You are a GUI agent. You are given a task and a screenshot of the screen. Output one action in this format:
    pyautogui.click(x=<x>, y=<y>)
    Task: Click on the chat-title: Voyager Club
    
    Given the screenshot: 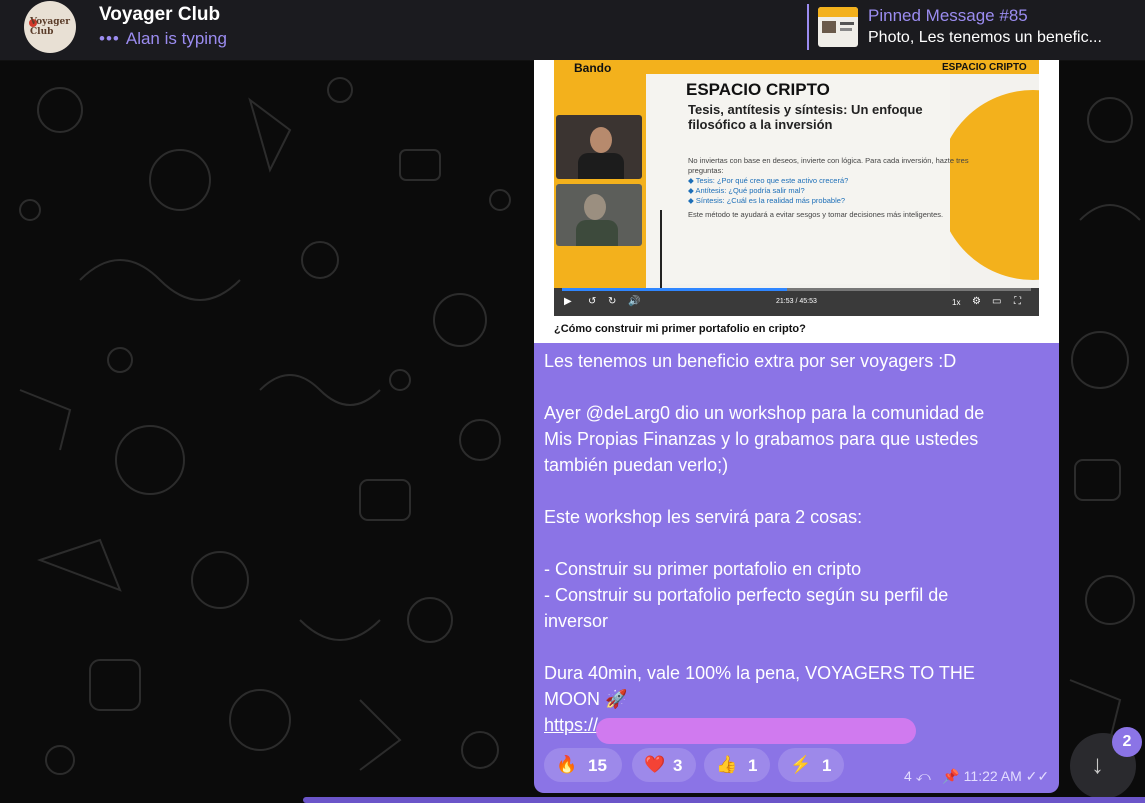 What is the action you would take?
    pyautogui.click(x=159, y=15)
    